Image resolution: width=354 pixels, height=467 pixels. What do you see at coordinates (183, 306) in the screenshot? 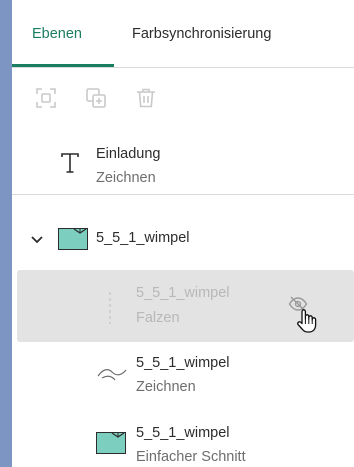
I see `layer-wimpel-falzen: 5_5_1_wimpel Falzen` at bounding box center [183, 306].